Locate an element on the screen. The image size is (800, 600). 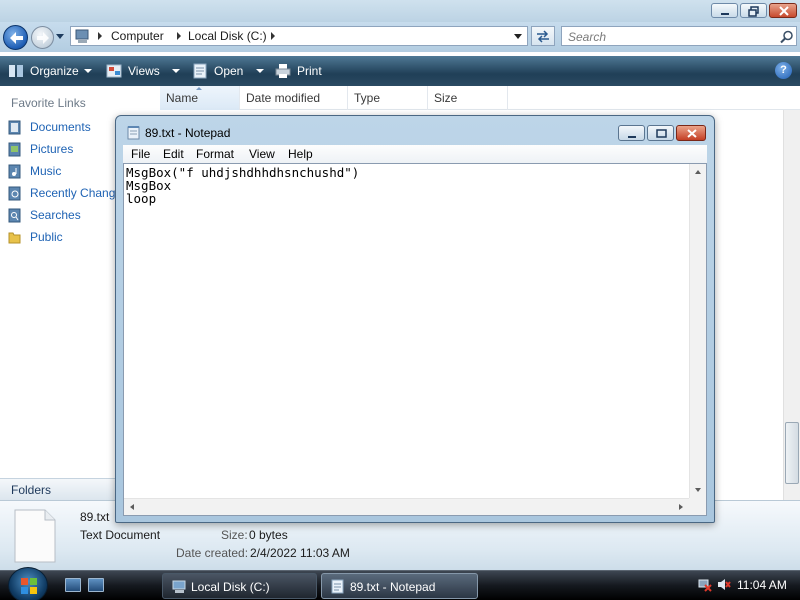
notepad-minimize-button is located at coordinates (631, 133).